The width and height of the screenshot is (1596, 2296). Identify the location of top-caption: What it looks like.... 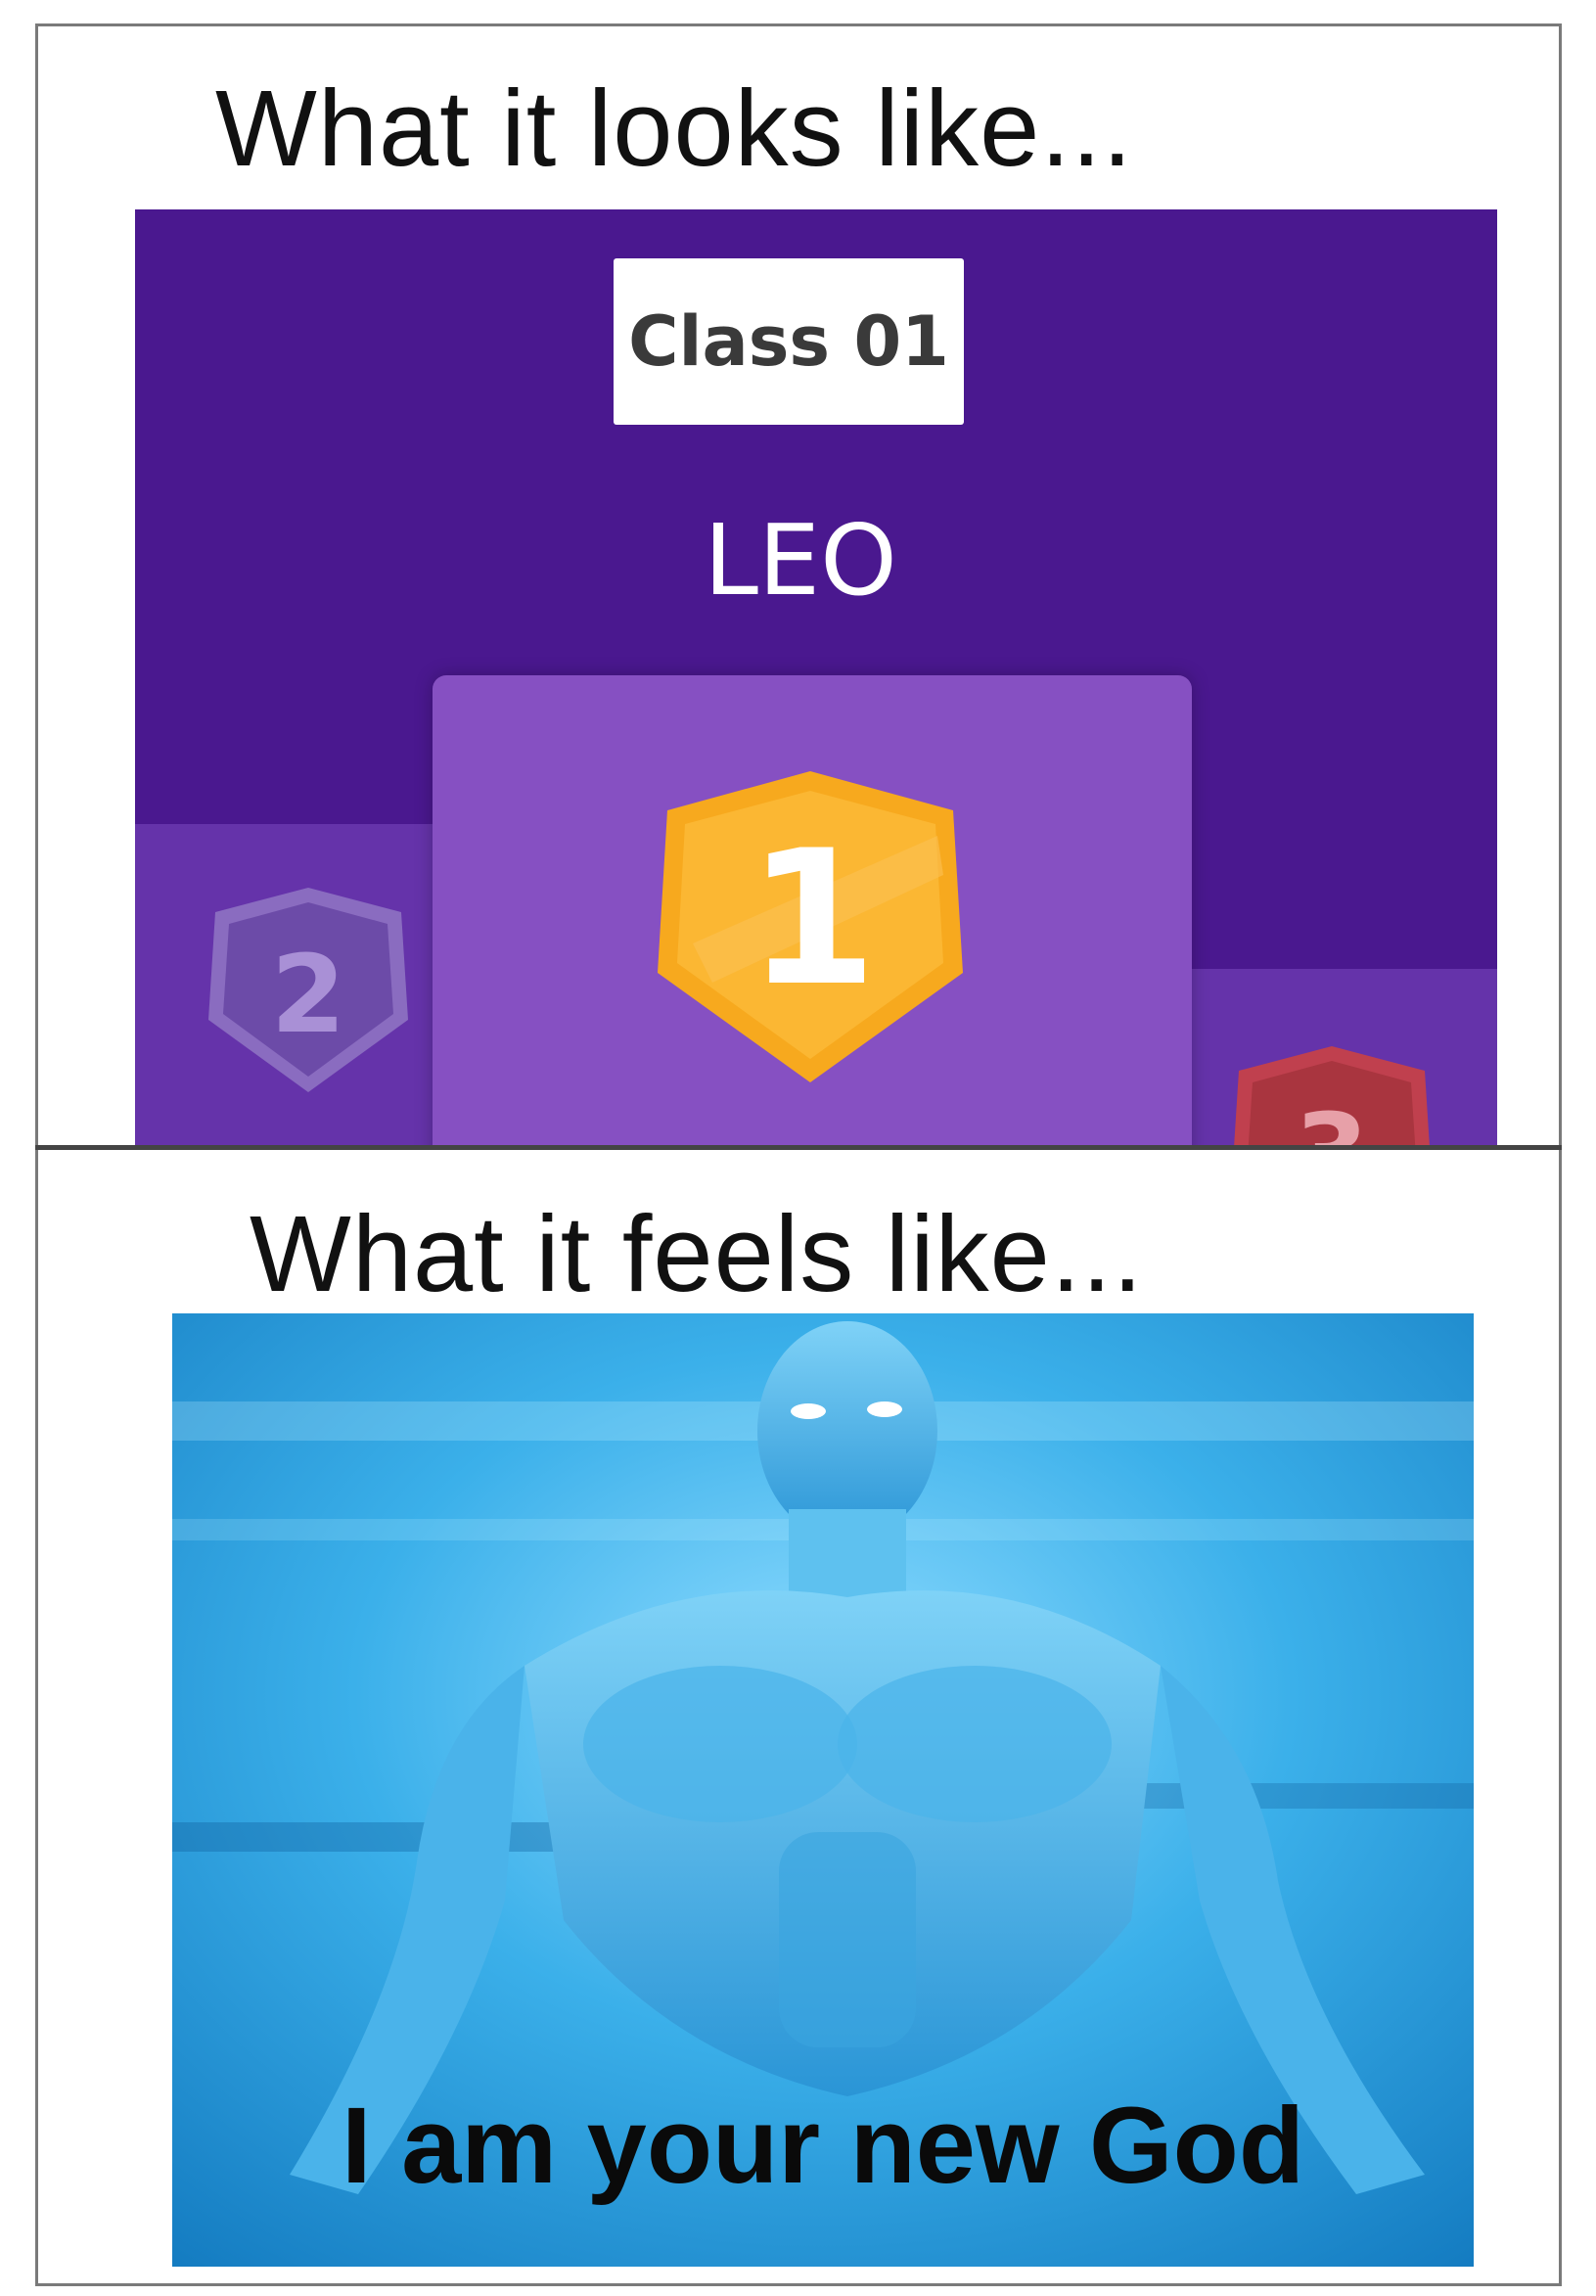
(674, 129).